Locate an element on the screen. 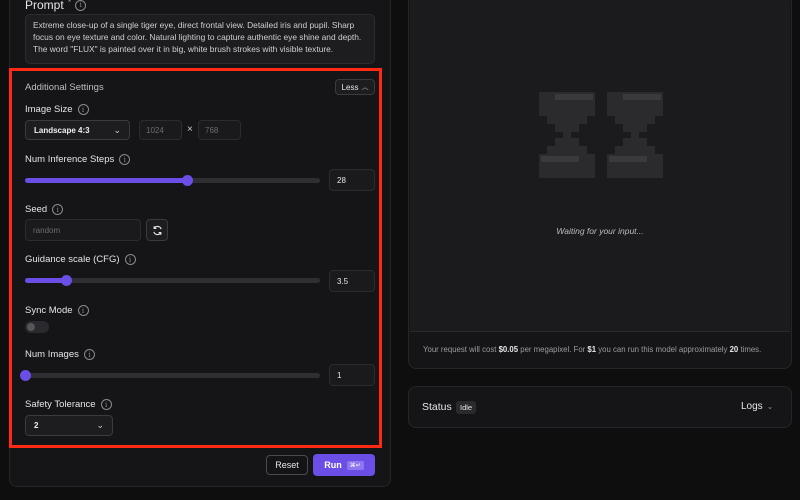 The width and height of the screenshot is (800, 500). required-mark: * is located at coordinates (69, 3).